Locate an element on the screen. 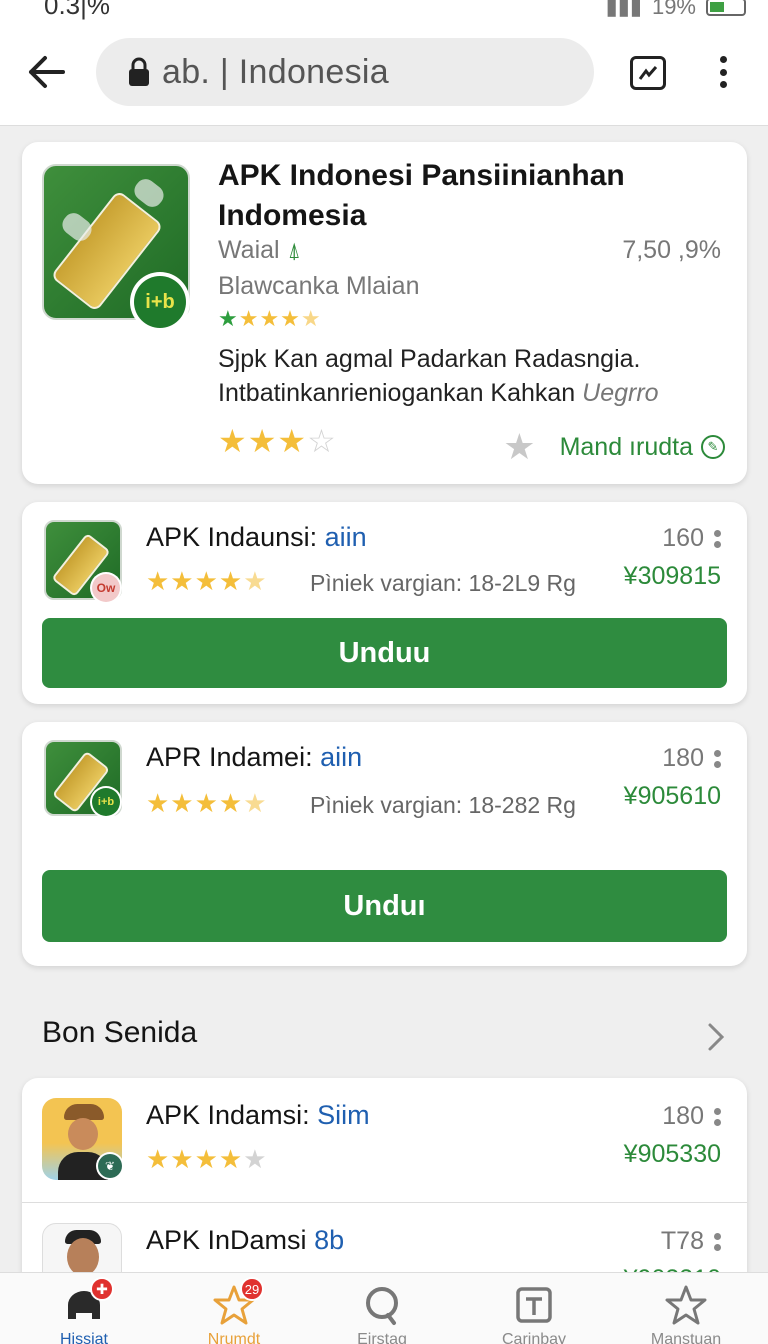  nav-label: Manstuan is located at coordinates (686, 1337).